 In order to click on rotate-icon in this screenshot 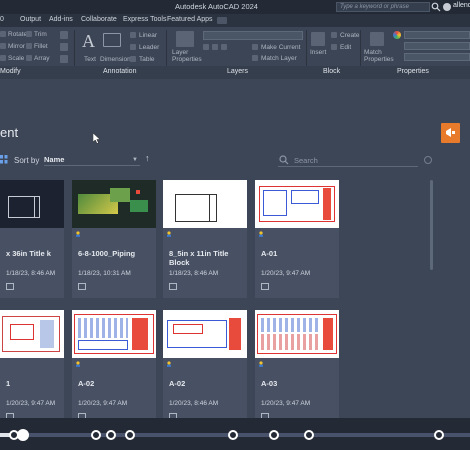, I will do `click(3, 34)`.